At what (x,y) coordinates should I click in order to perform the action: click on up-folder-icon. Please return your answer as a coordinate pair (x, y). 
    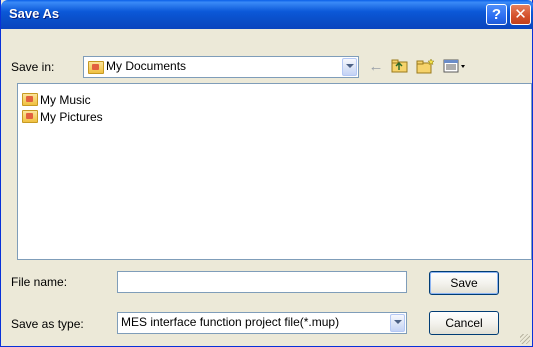
    Looking at the image, I should click on (400, 67).